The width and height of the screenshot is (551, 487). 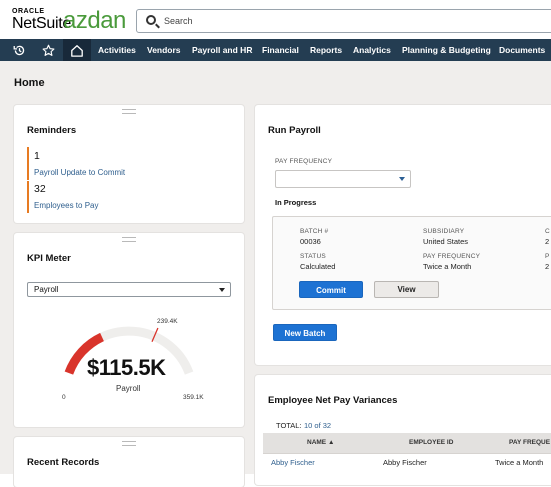 I want to click on nav-payroll-hr: Payroll and HR, so click(x=222, y=50).